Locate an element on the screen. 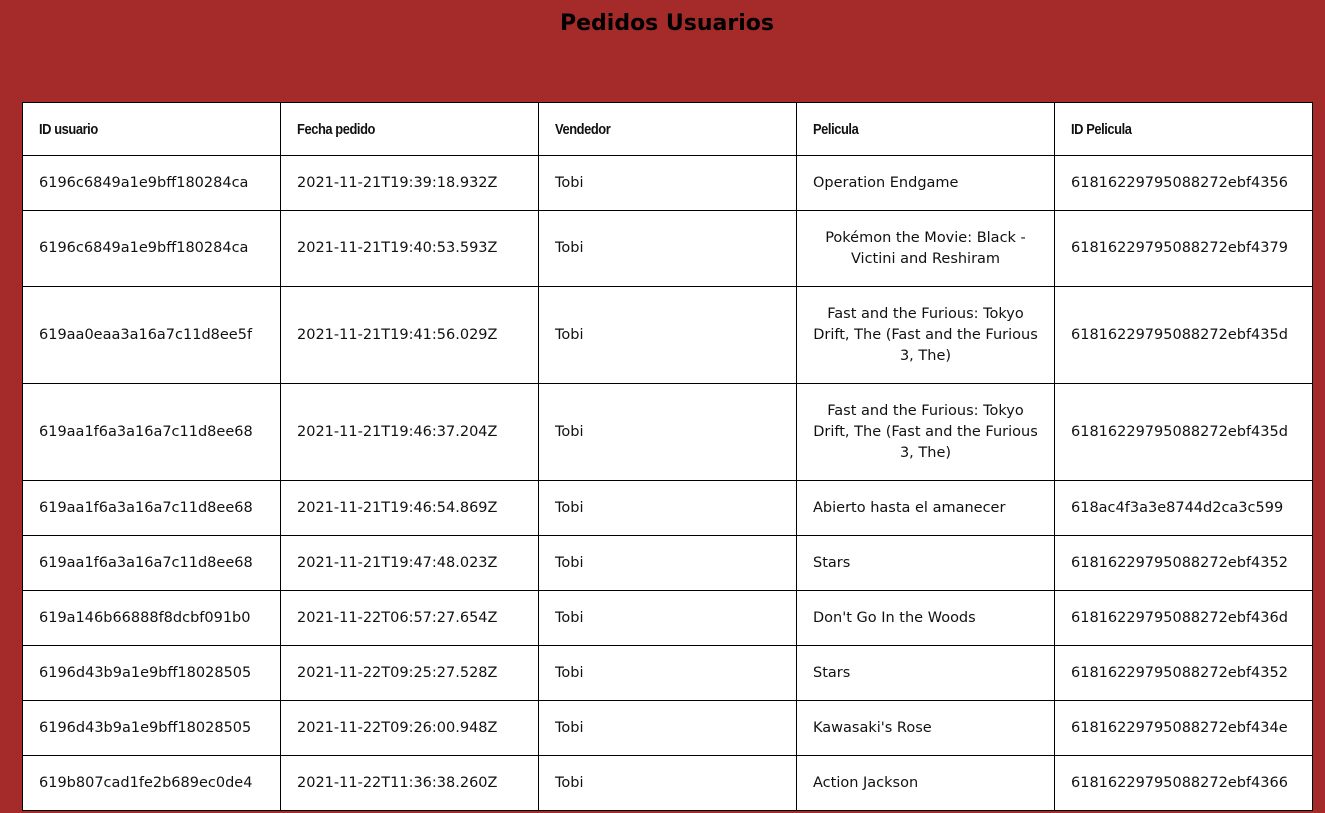 The width and height of the screenshot is (1325, 813). cell-user-id: 619aa0eaa3a16a7c11d8ee5f is located at coordinates (151, 335).